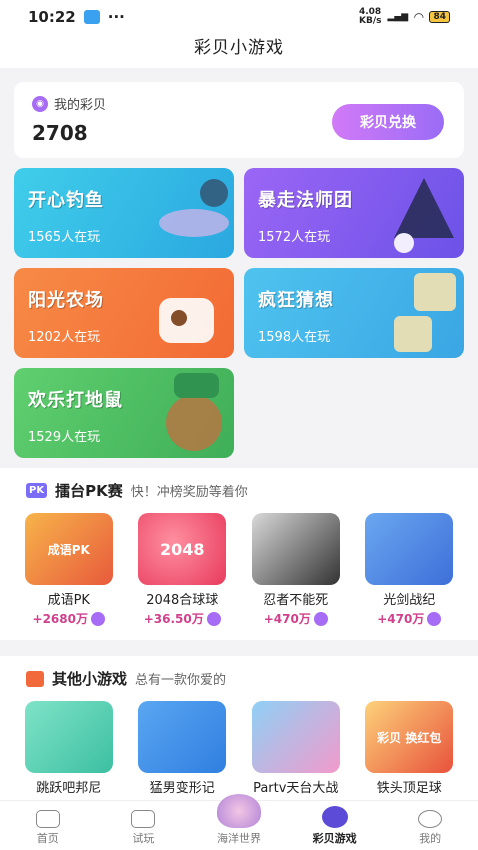 Image resolution: width=478 pixels, height=850 pixels. I want to click on game-card-whack: 欢乐打地鼠 1529人在玩, so click(124, 413).